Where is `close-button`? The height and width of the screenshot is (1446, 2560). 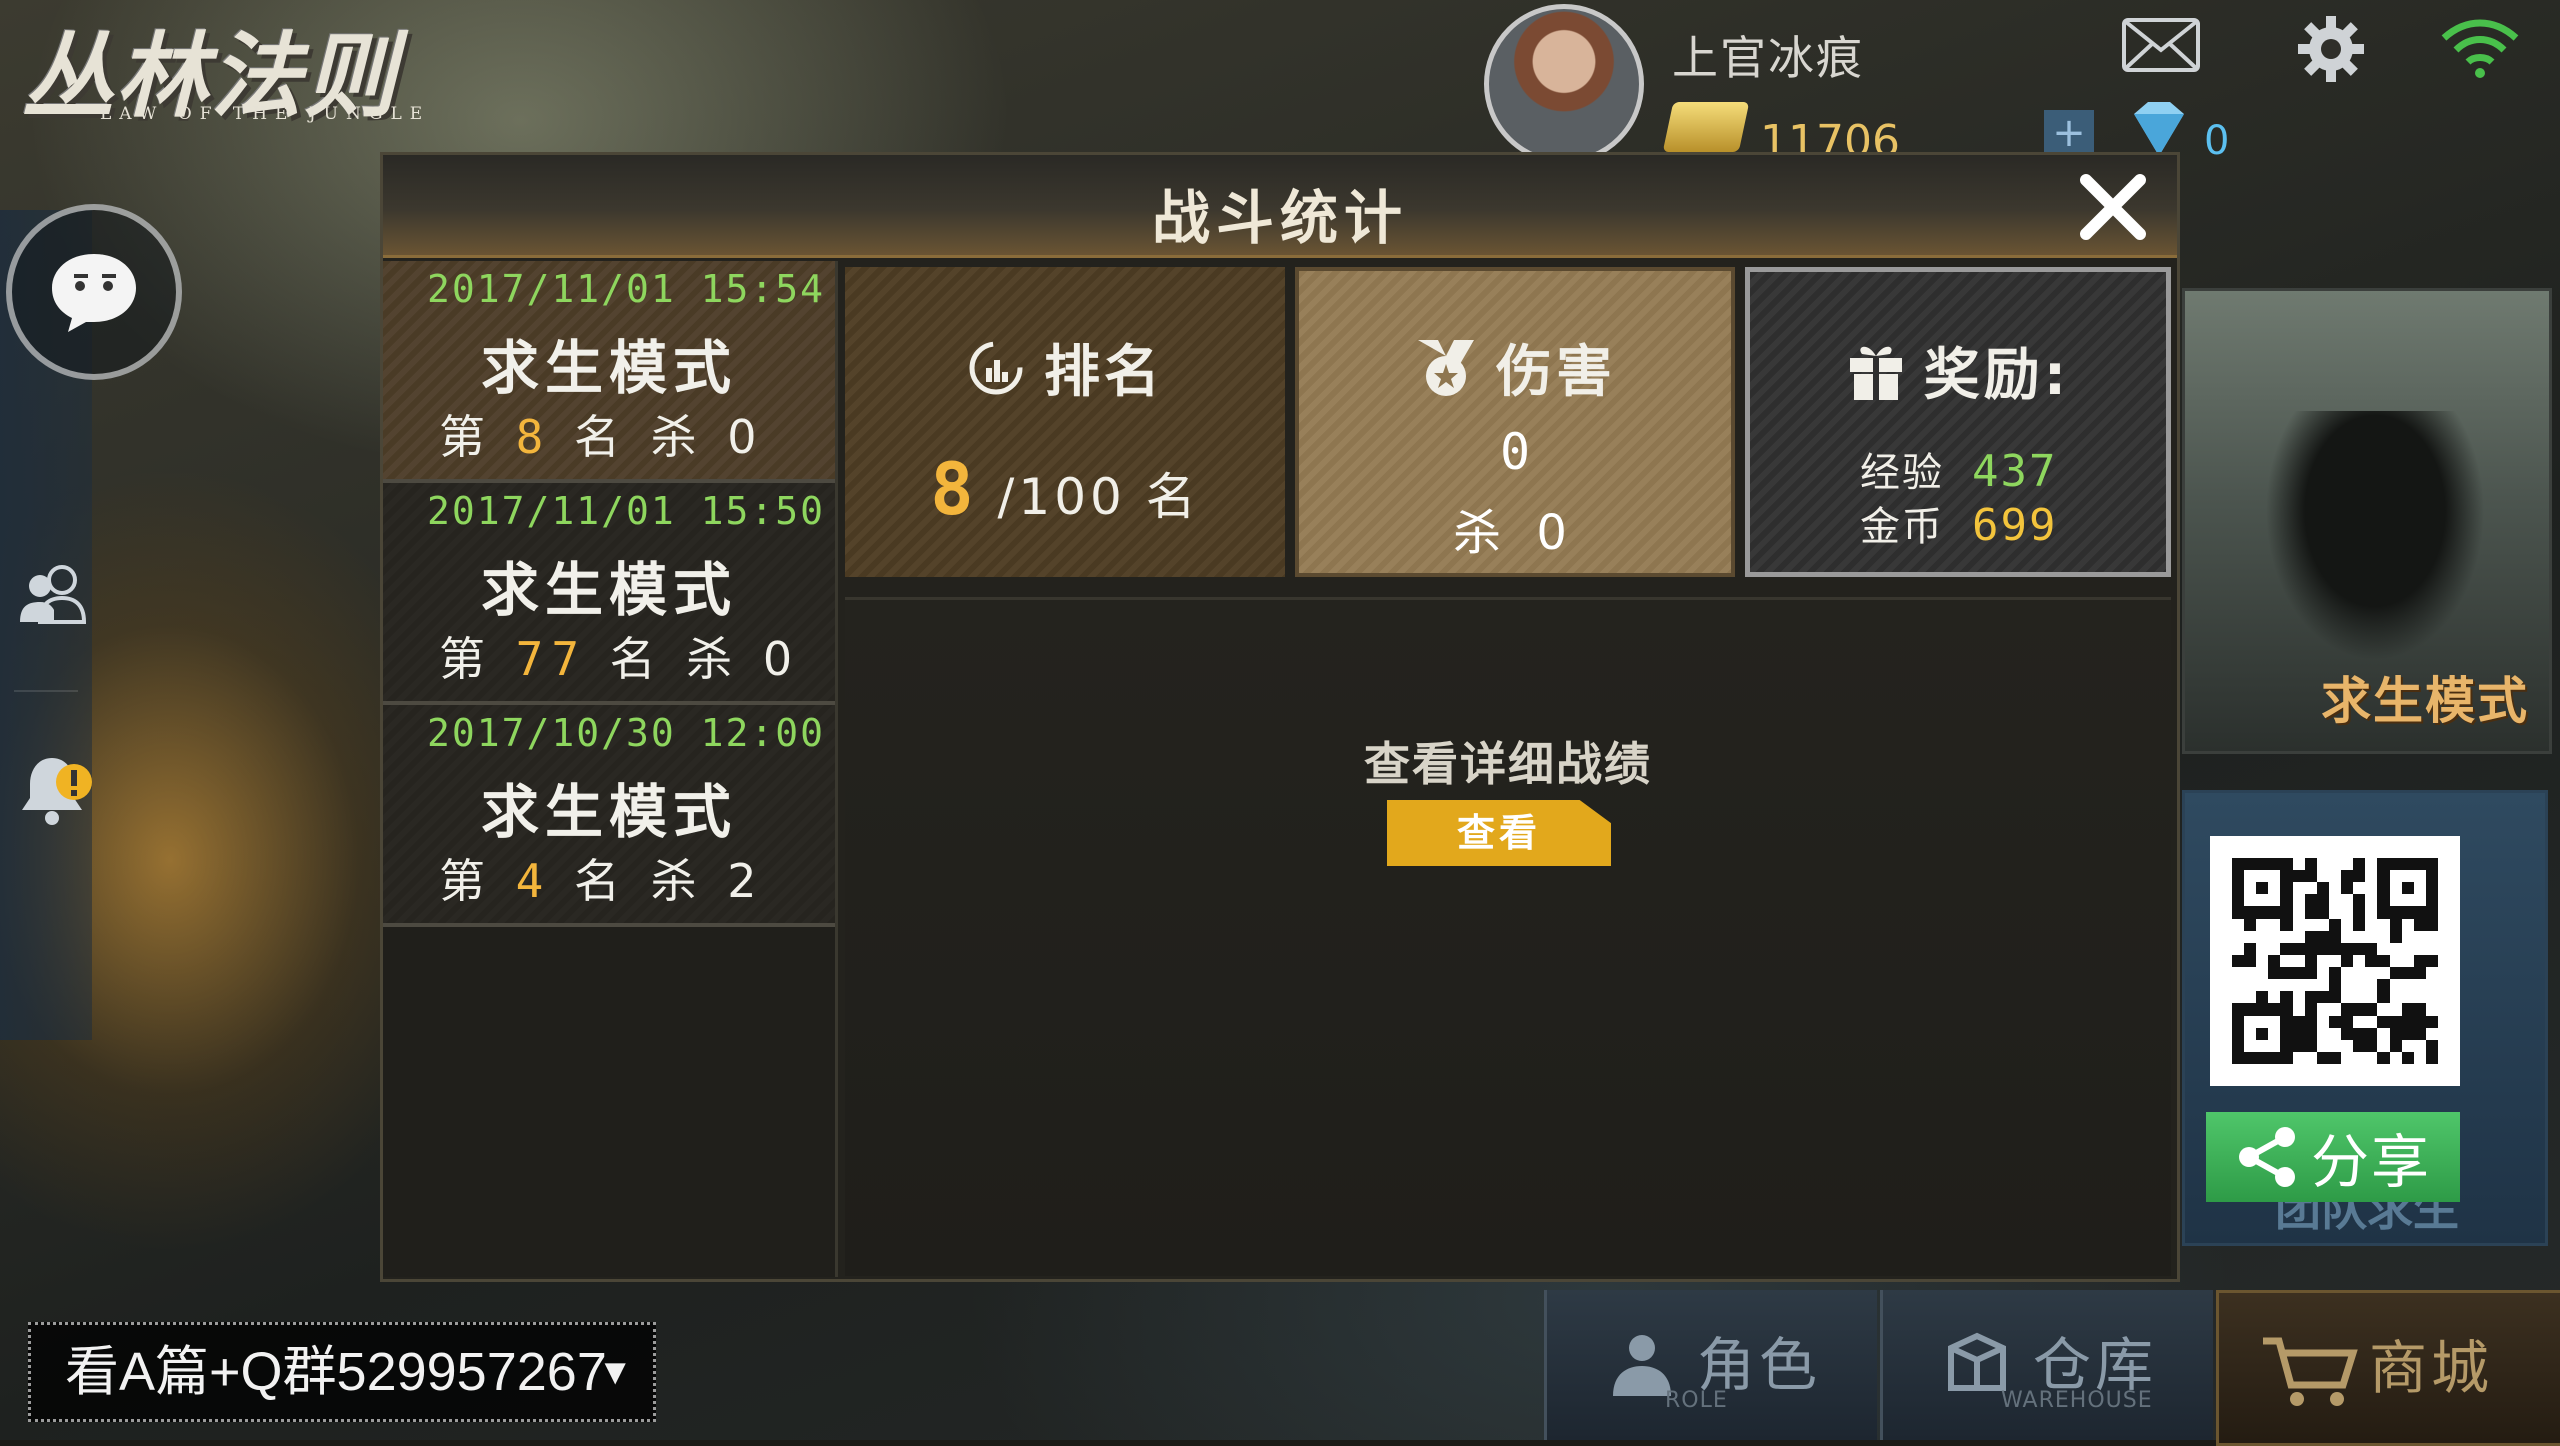 close-button is located at coordinates (2113, 207).